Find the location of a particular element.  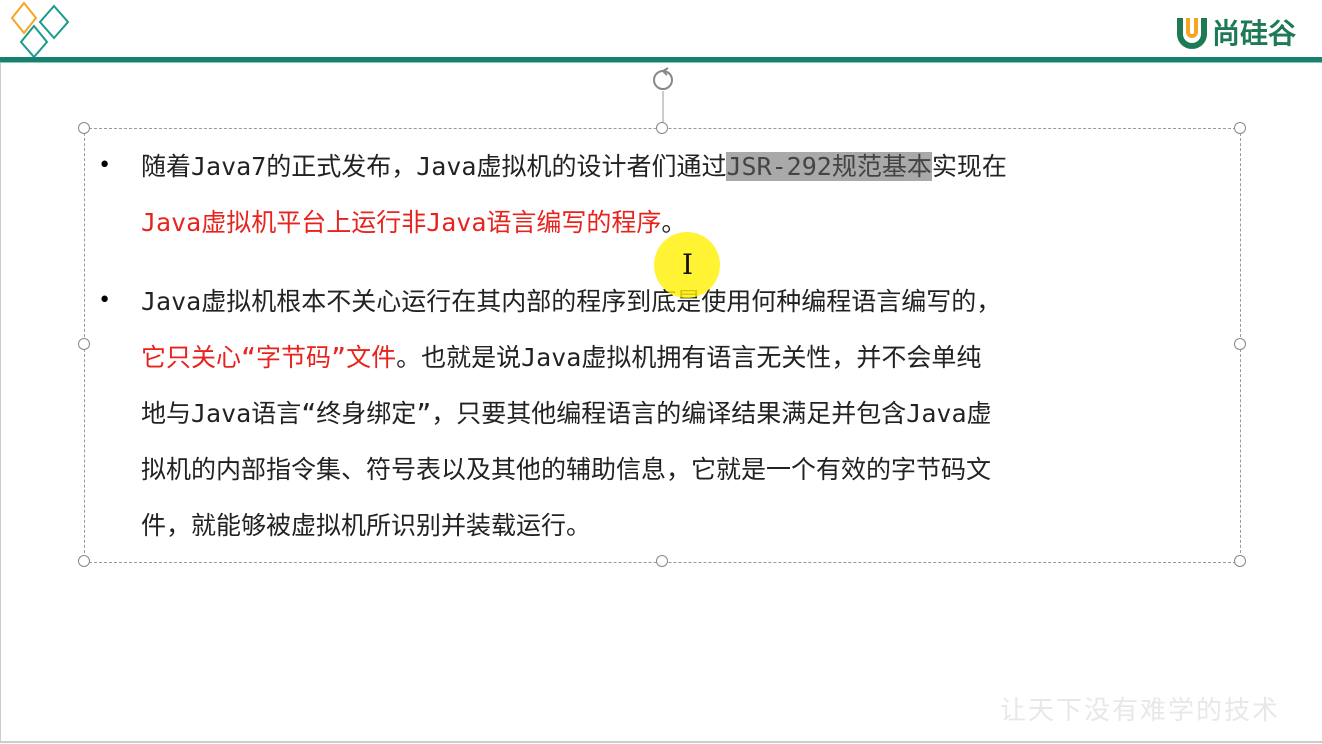

text-cursor-icon: I is located at coordinates (688, 264).